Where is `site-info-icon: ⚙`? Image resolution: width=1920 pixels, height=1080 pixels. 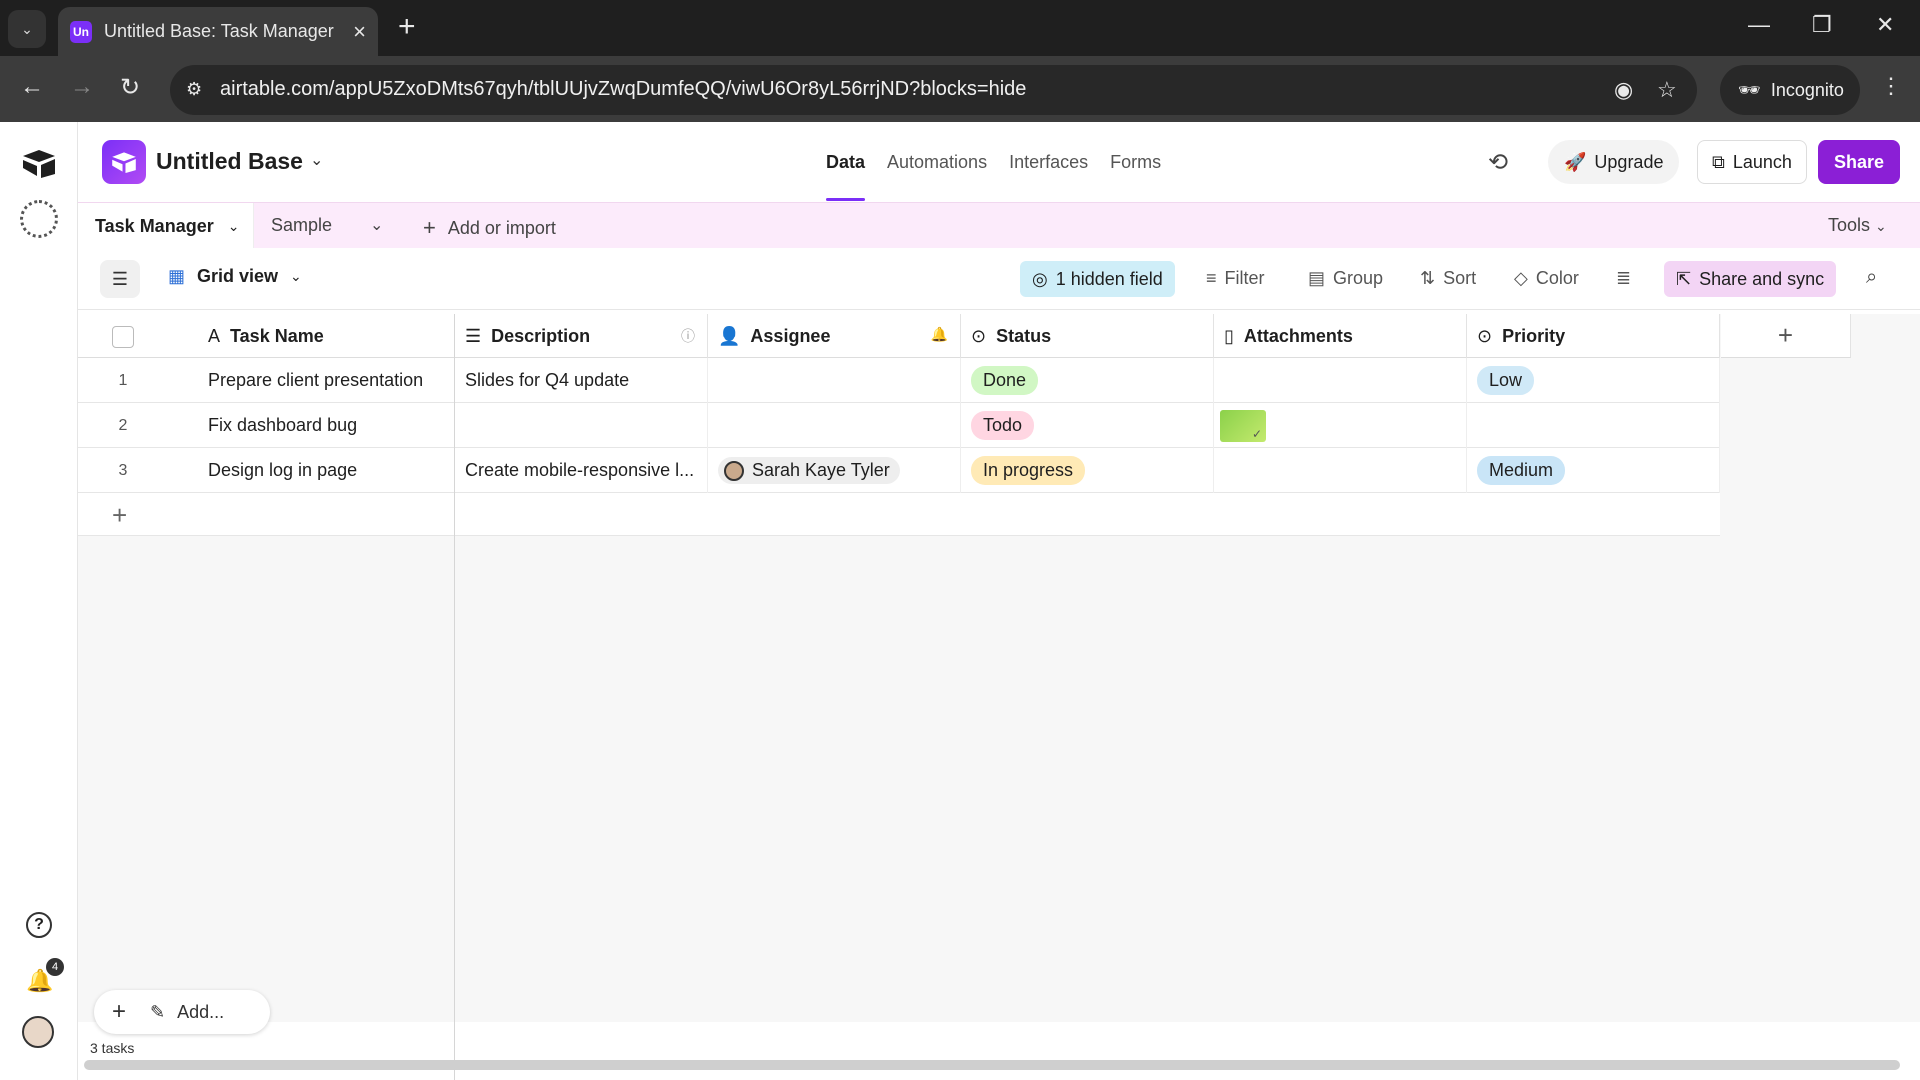
site-info-icon: ⚙ is located at coordinates (194, 89).